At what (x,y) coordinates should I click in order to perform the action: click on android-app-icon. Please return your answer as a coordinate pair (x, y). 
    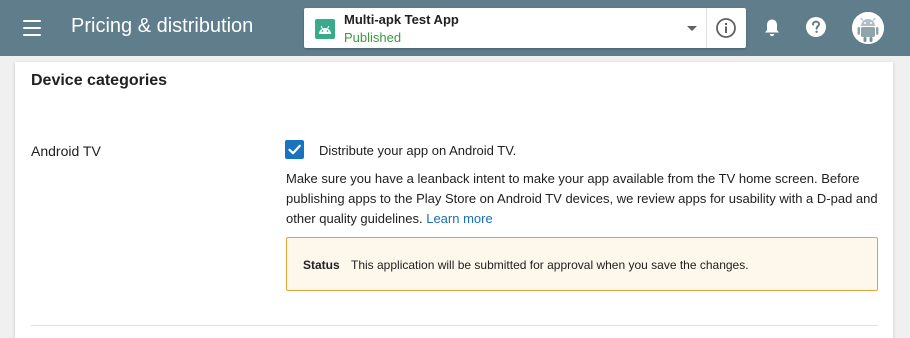
    Looking at the image, I should click on (325, 29).